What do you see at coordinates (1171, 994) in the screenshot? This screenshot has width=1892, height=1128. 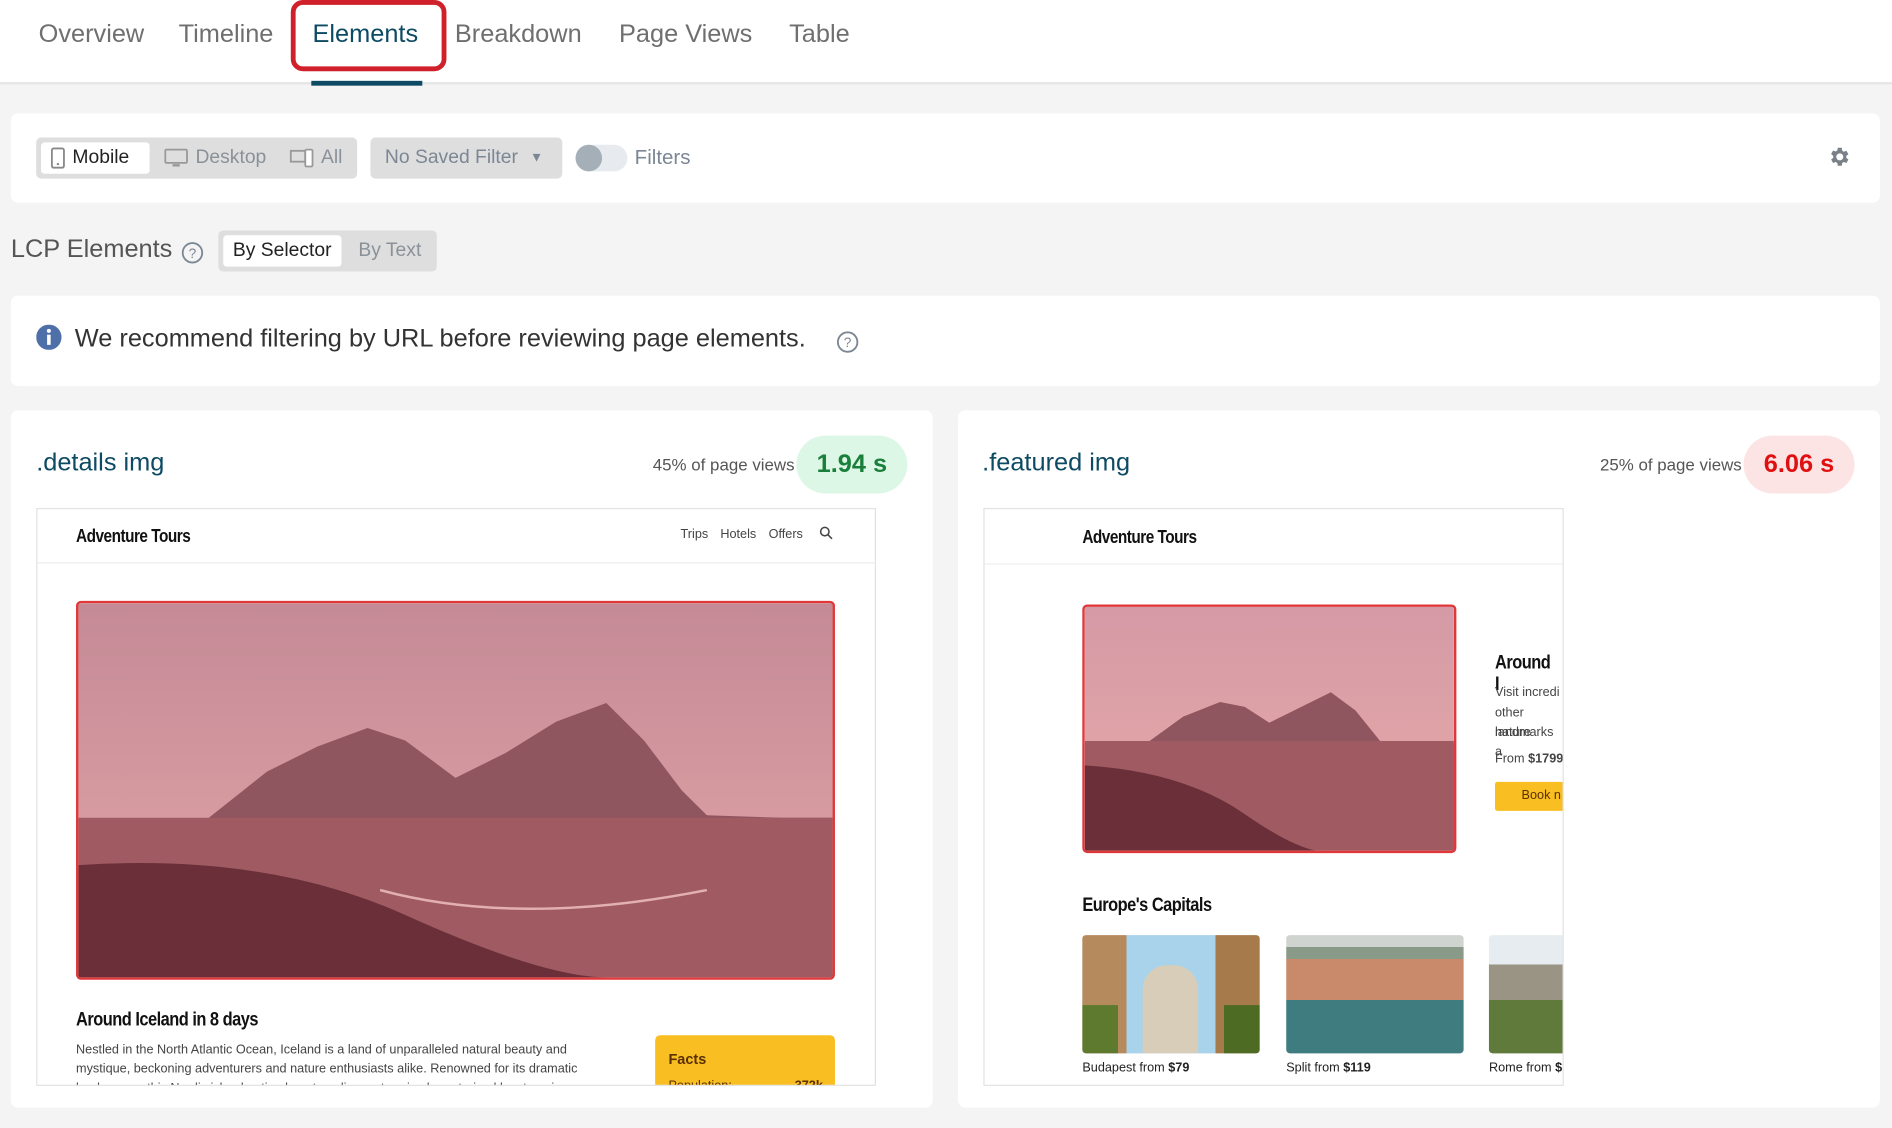 I see `city-thumbnail-budapest` at bounding box center [1171, 994].